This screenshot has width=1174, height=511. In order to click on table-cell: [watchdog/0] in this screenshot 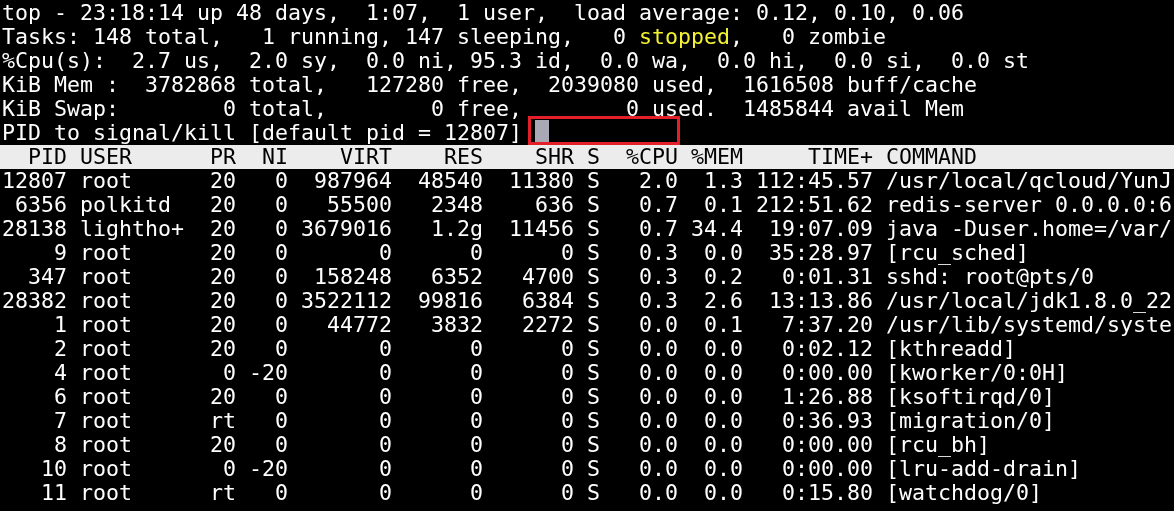, I will do `click(964, 493)`.